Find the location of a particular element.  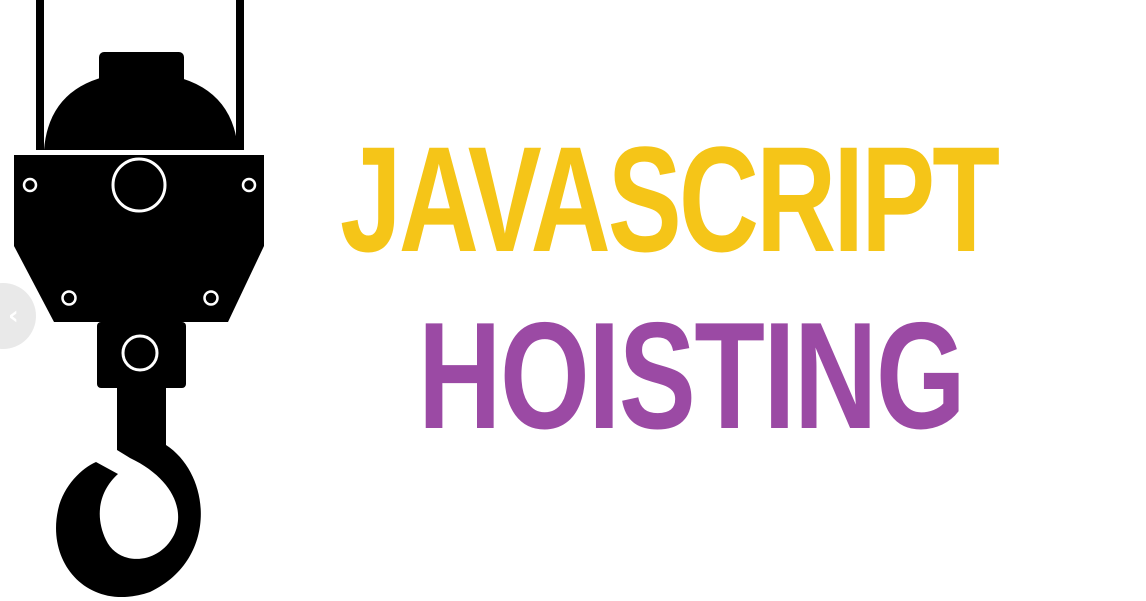

bolt-center is located at coordinates (139, 185).